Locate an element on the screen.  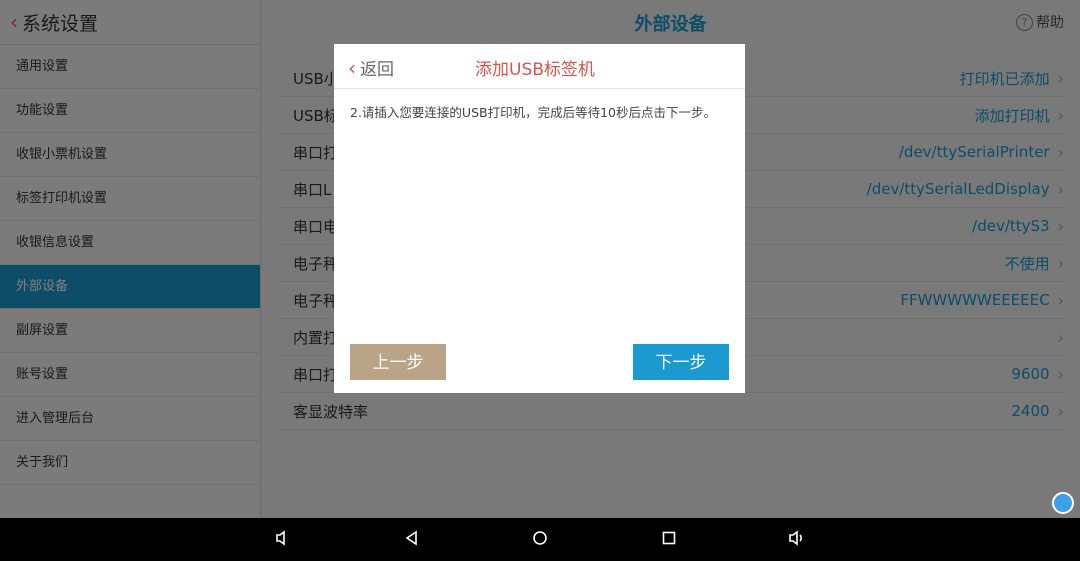
recents-icon is located at coordinates (669, 540).